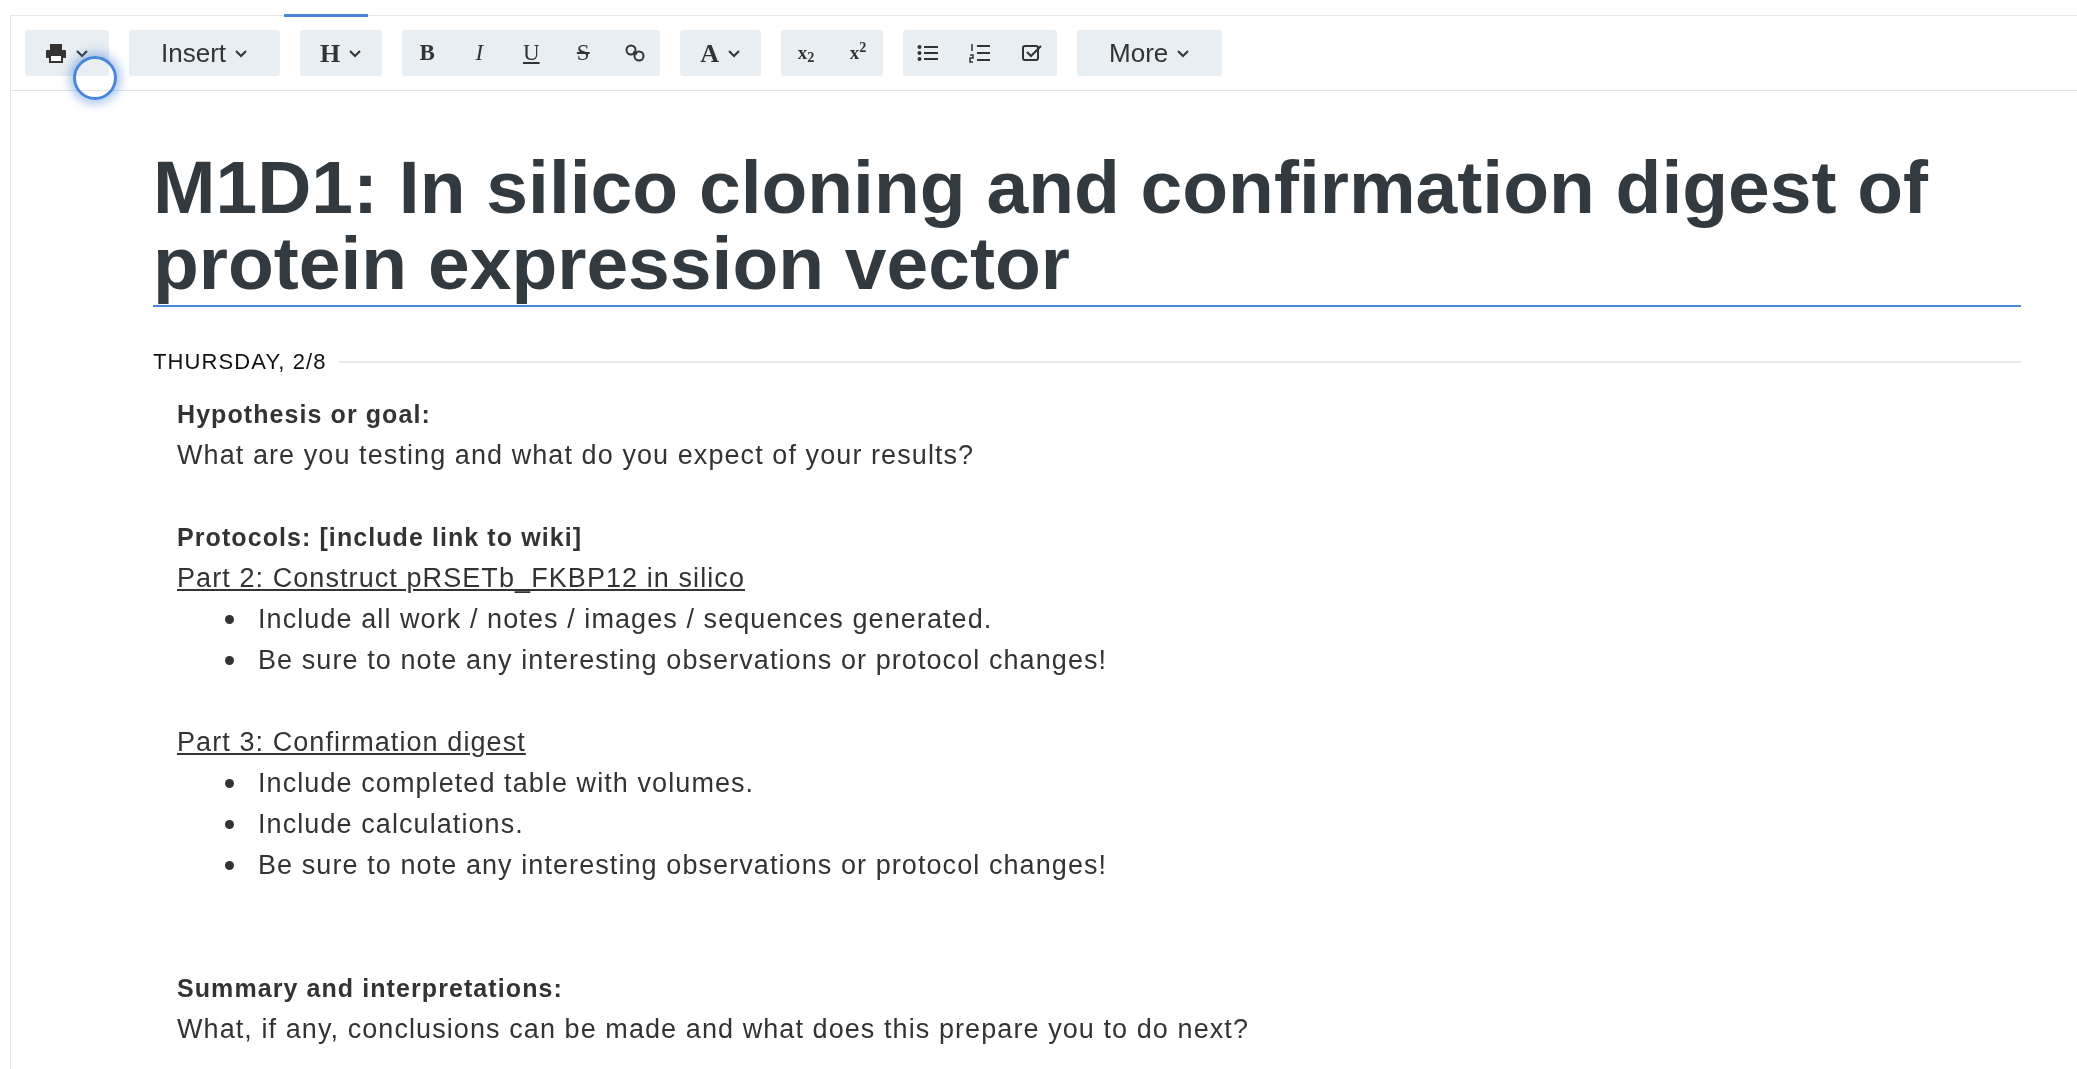  Describe the element at coordinates (240, 362) in the screenshot. I see `date-label: THURSDAY, 2/8` at that location.